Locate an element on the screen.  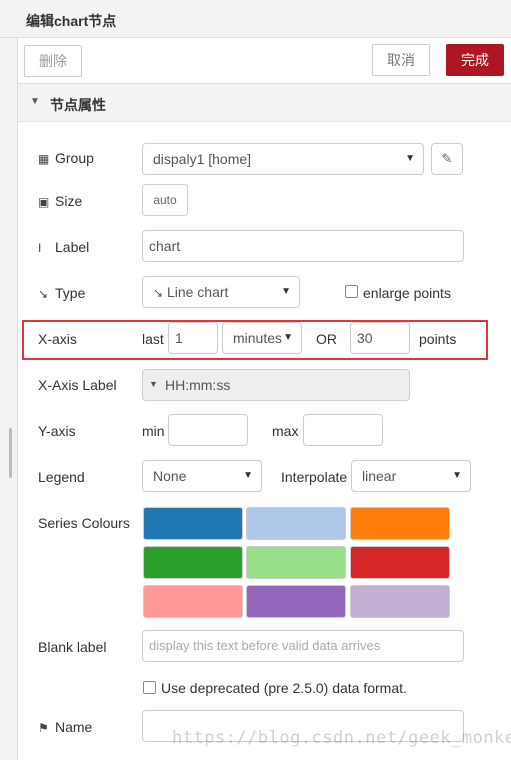
edit-group-button: ✎ is located at coordinates (447, 159).